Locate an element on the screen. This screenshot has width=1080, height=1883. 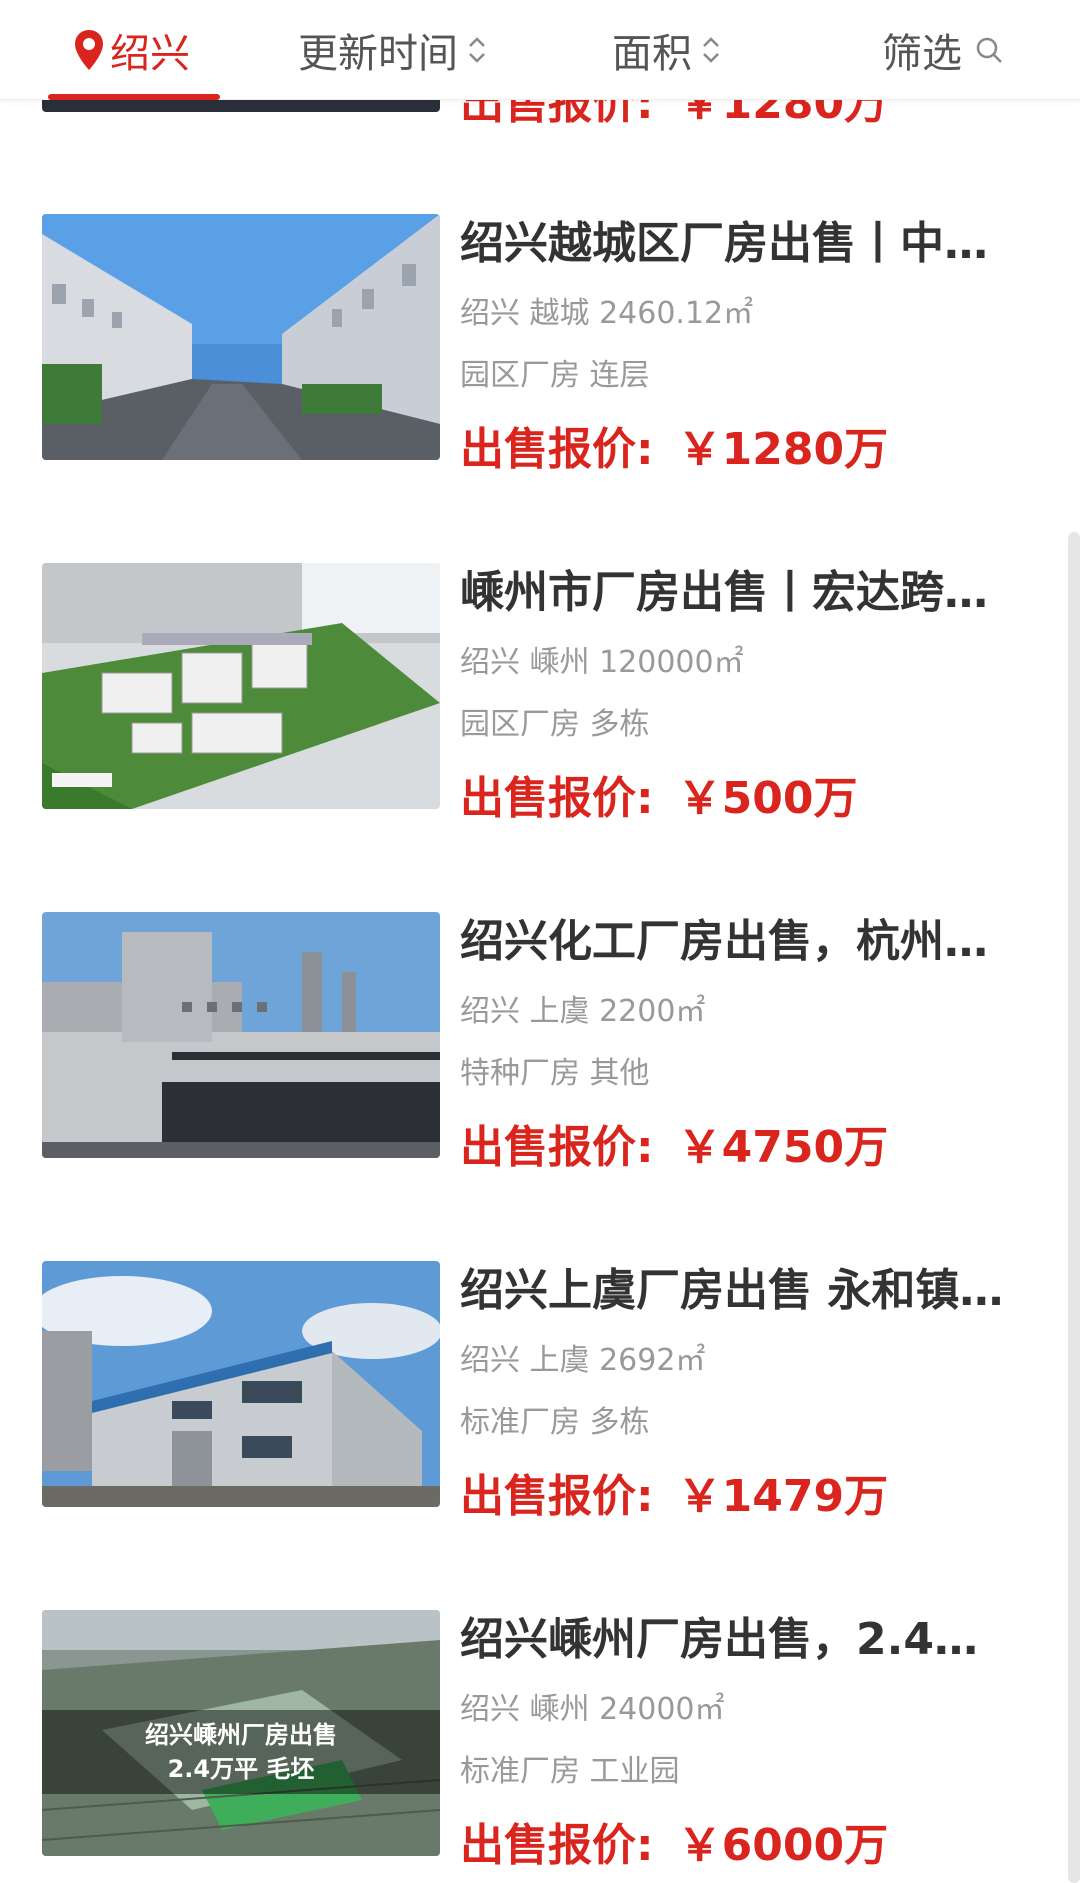
listing-location-area: 绍兴 上虞 2692㎡ is located at coordinates (583, 1360).